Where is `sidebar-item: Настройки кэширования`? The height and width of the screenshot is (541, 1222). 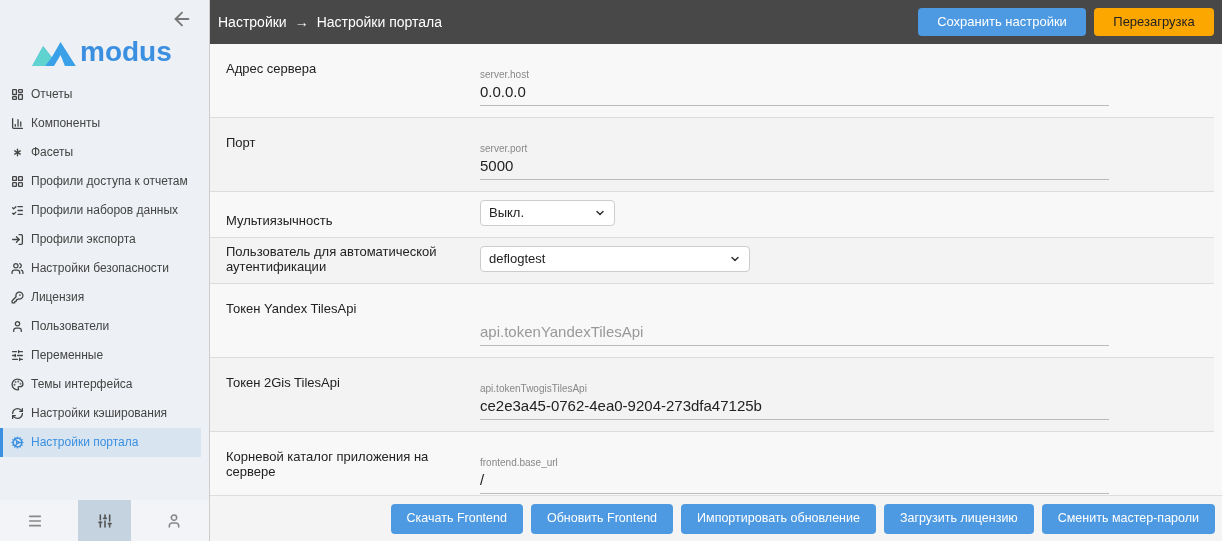
sidebar-item: Настройки кэширования is located at coordinates (100, 413).